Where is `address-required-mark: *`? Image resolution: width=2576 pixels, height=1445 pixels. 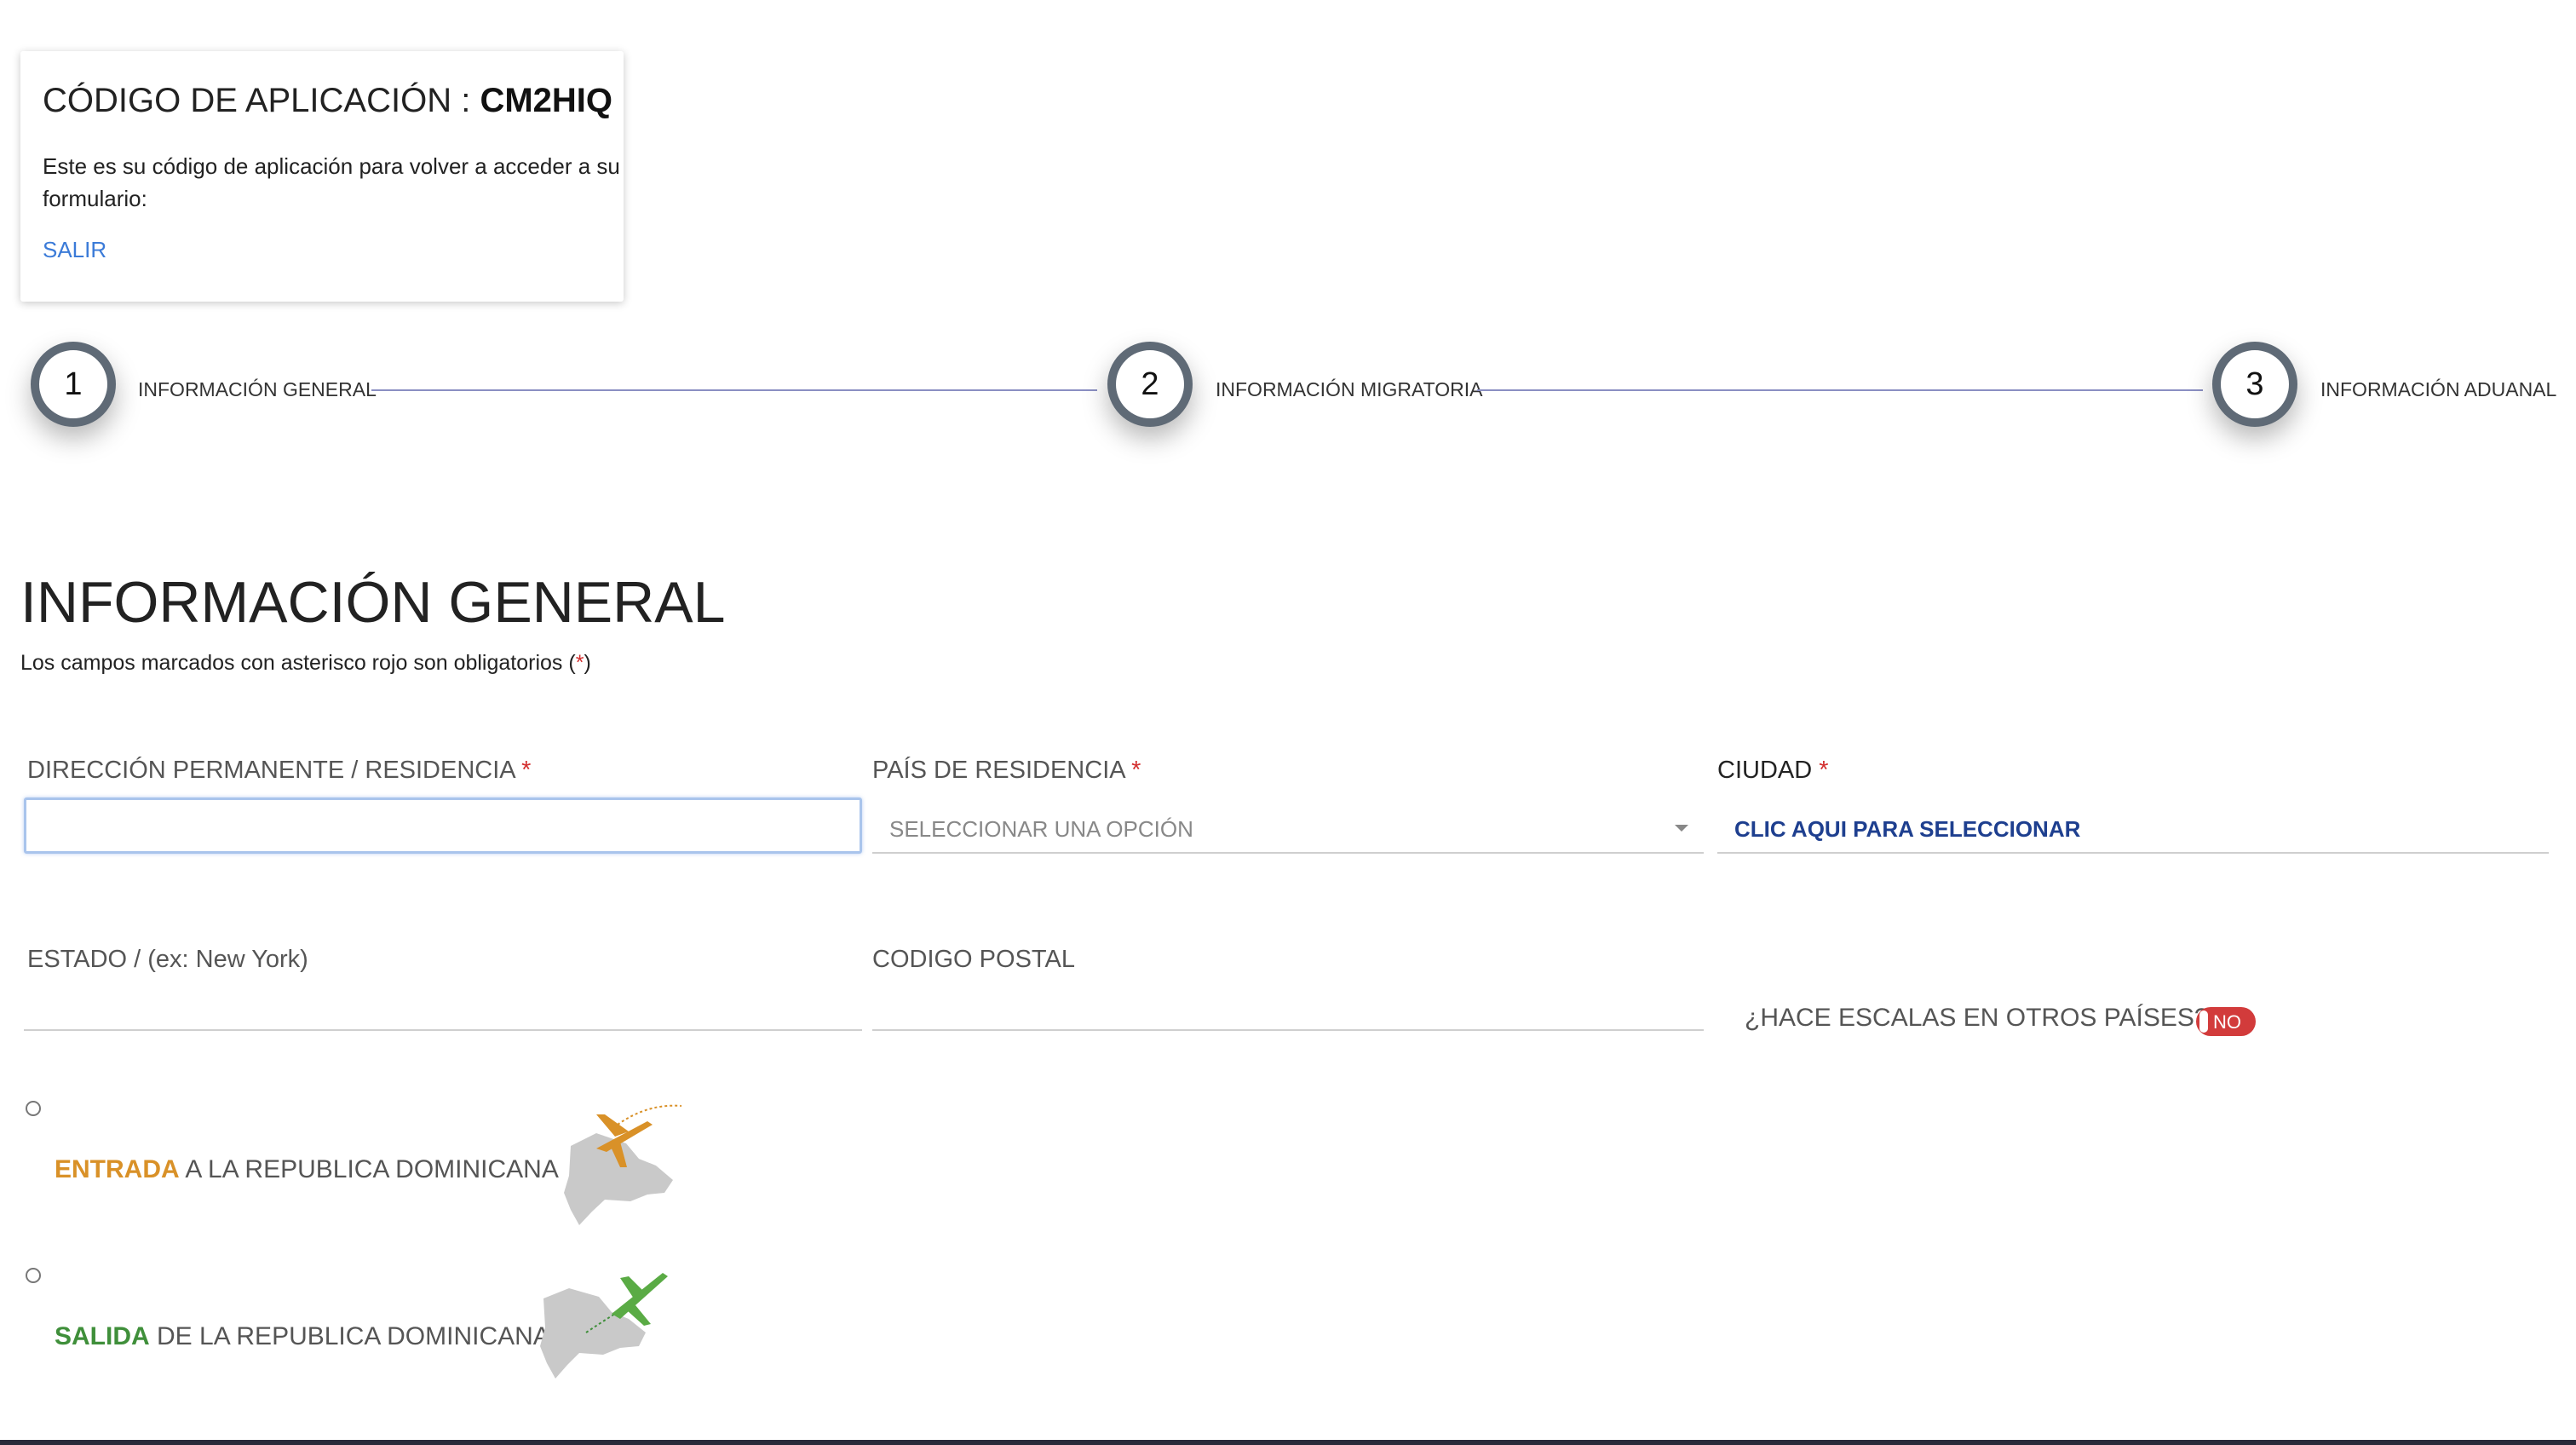
address-required-mark: * is located at coordinates (526, 770).